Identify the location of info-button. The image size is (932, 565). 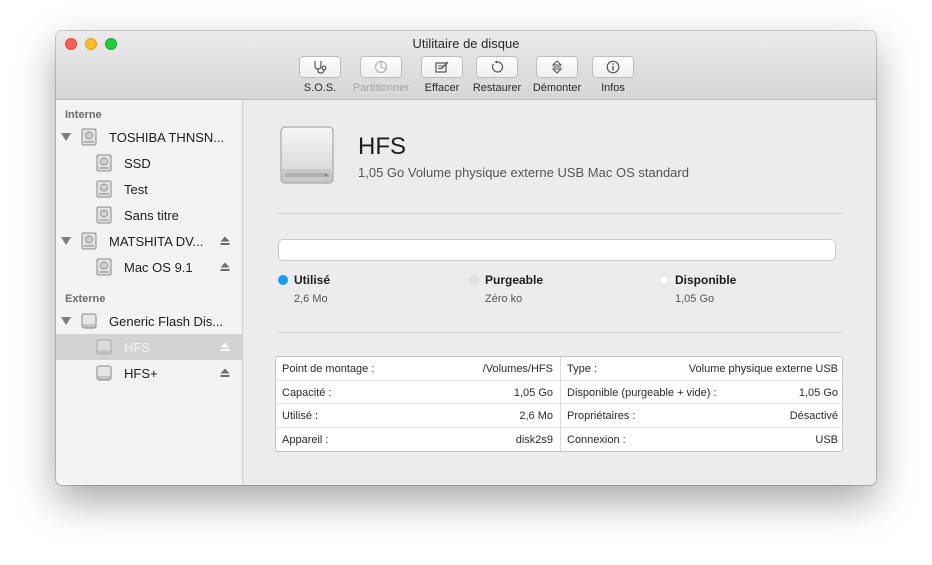
(613, 67).